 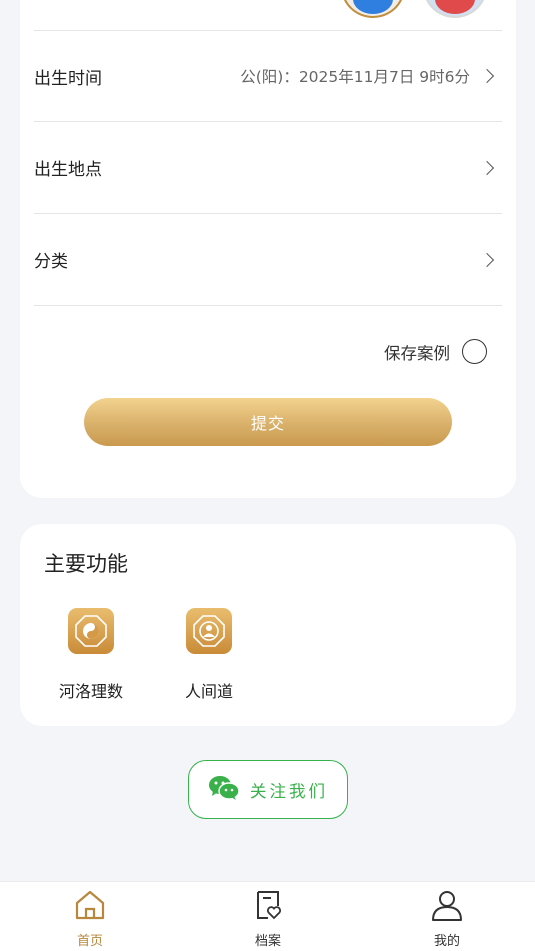 I want to click on save-case-toggle: 保存案例, so click(x=435, y=351).